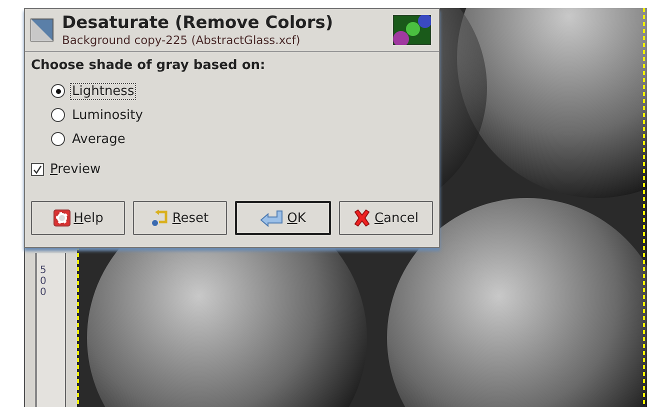  What do you see at coordinates (160, 218) in the screenshot?
I see `reset-icon` at bounding box center [160, 218].